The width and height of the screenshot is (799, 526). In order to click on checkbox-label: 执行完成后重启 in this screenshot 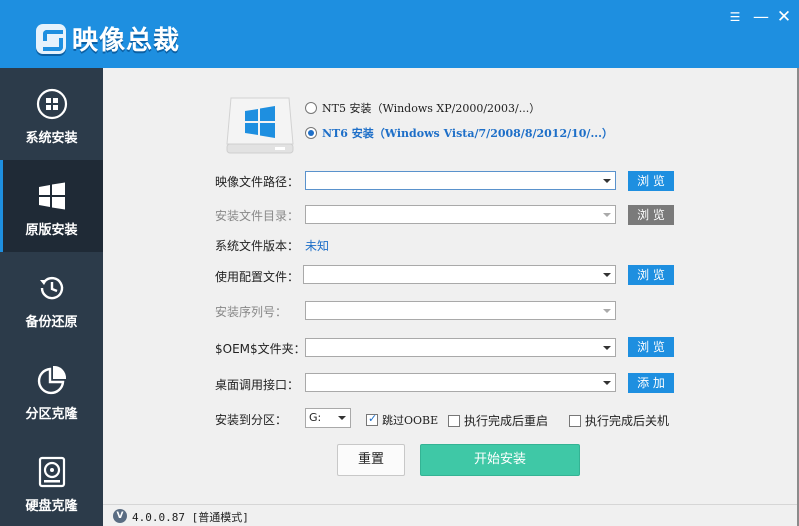, I will do `click(506, 421)`.